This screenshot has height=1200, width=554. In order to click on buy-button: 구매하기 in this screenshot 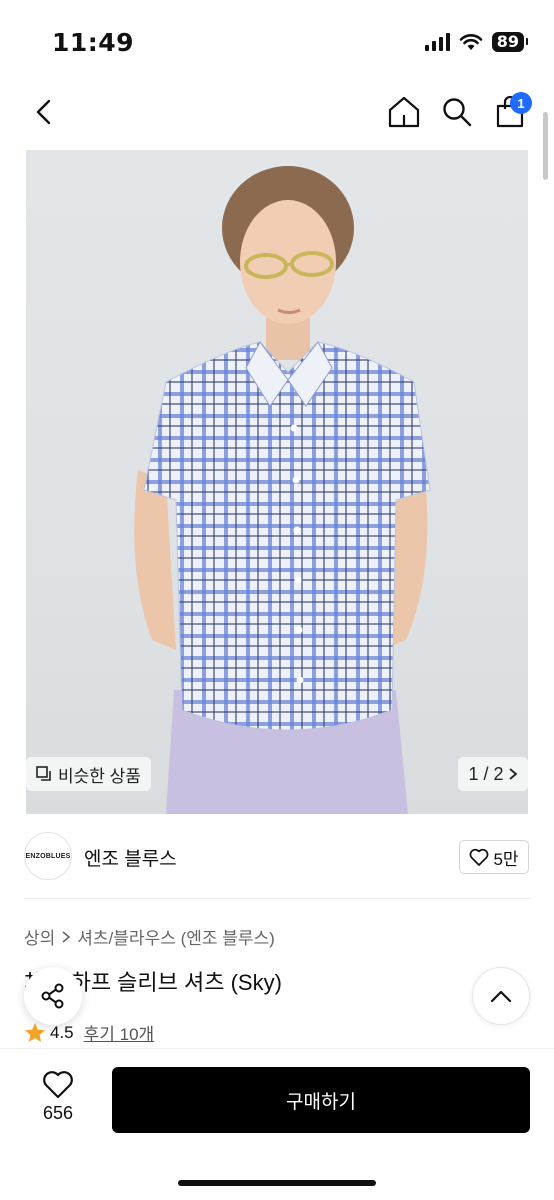, I will do `click(321, 1100)`.